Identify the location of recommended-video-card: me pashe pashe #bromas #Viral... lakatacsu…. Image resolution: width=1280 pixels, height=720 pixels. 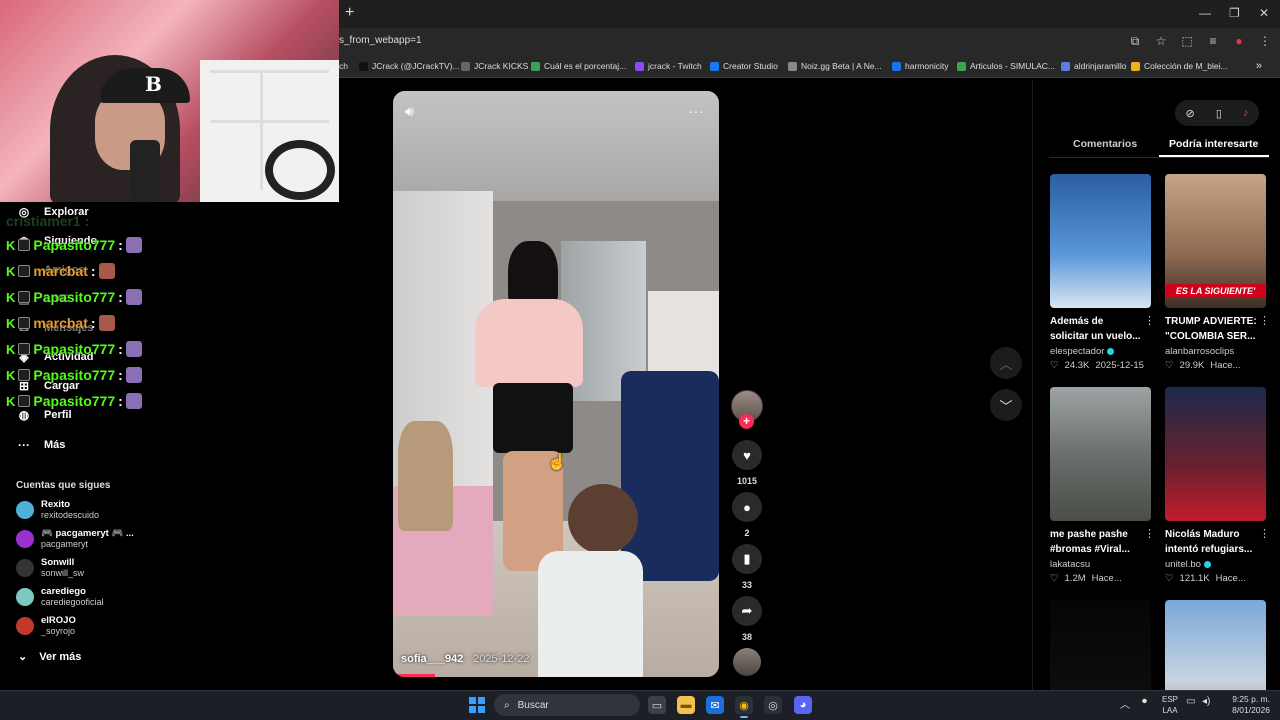
(1102, 485).